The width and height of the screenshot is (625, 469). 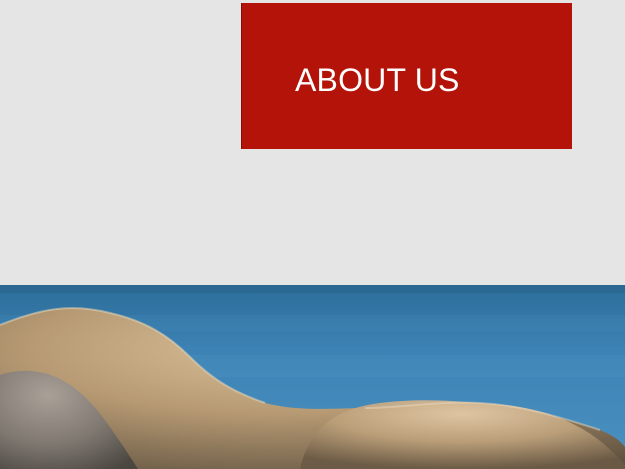 I want to click on about-us-label: ABOUT US, so click(x=377, y=80).